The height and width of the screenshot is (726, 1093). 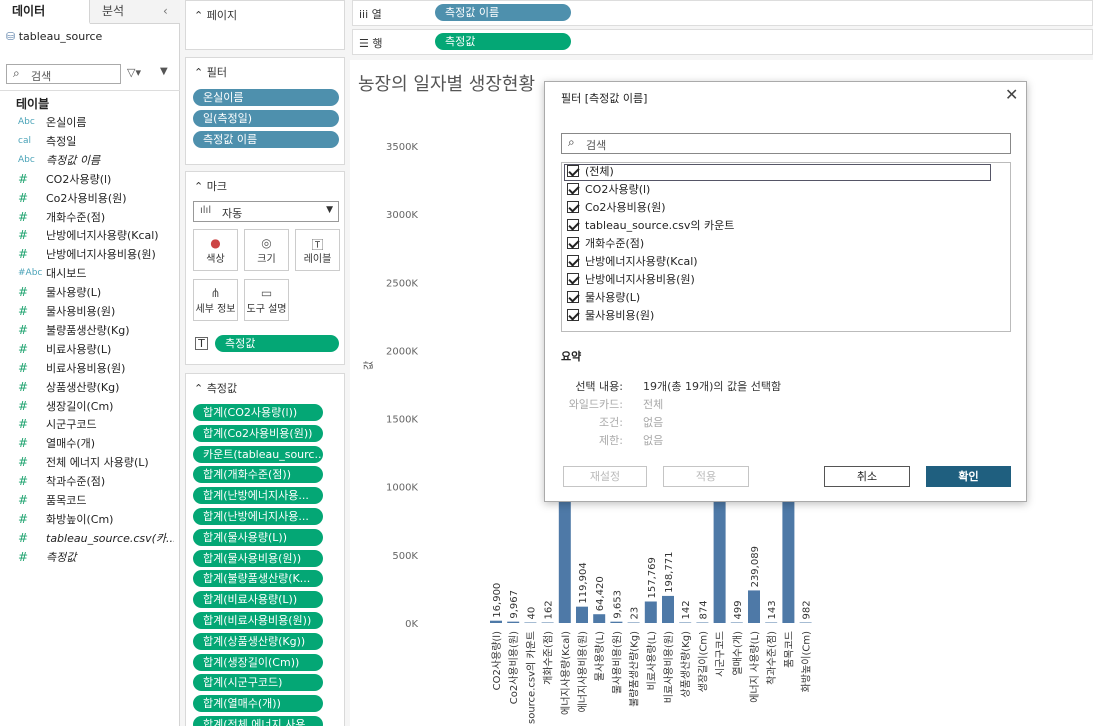 What do you see at coordinates (89, 311) in the screenshot?
I see `field-item: # 물사용비용(원)` at bounding box center [89, 311].